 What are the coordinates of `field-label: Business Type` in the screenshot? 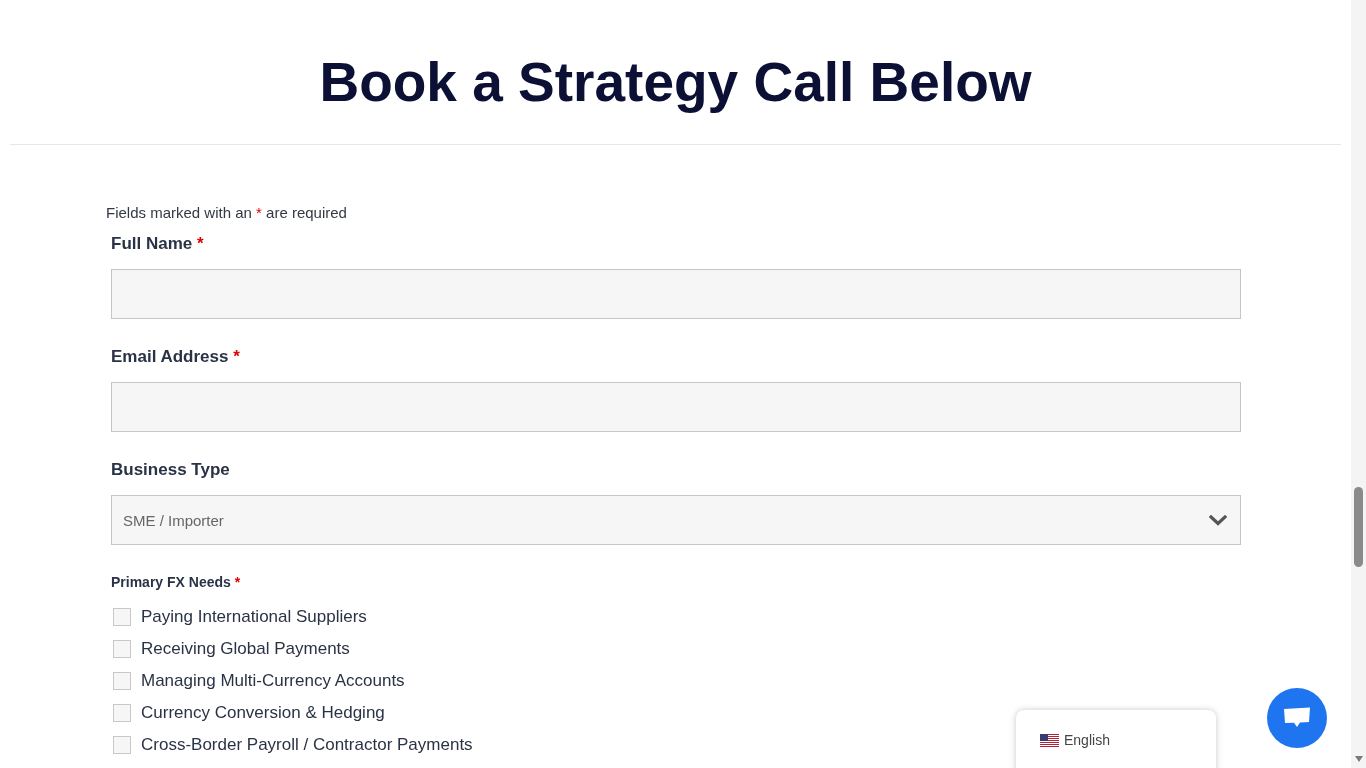 It's located at (170, 470).